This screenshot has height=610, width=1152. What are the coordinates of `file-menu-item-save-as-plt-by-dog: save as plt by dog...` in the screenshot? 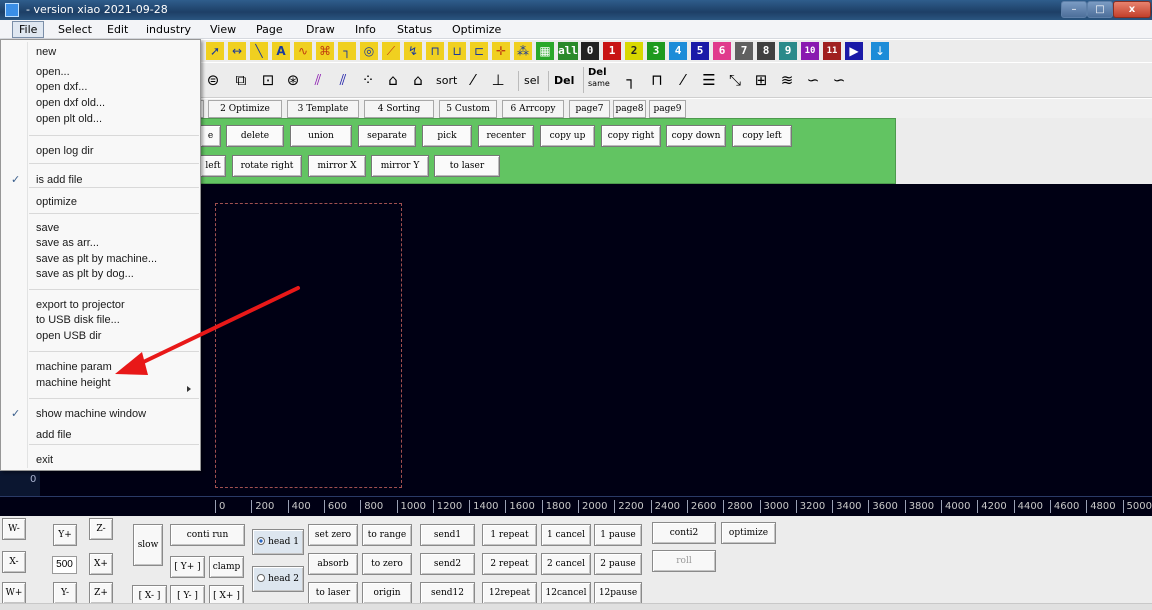 It's located at (85, 274).